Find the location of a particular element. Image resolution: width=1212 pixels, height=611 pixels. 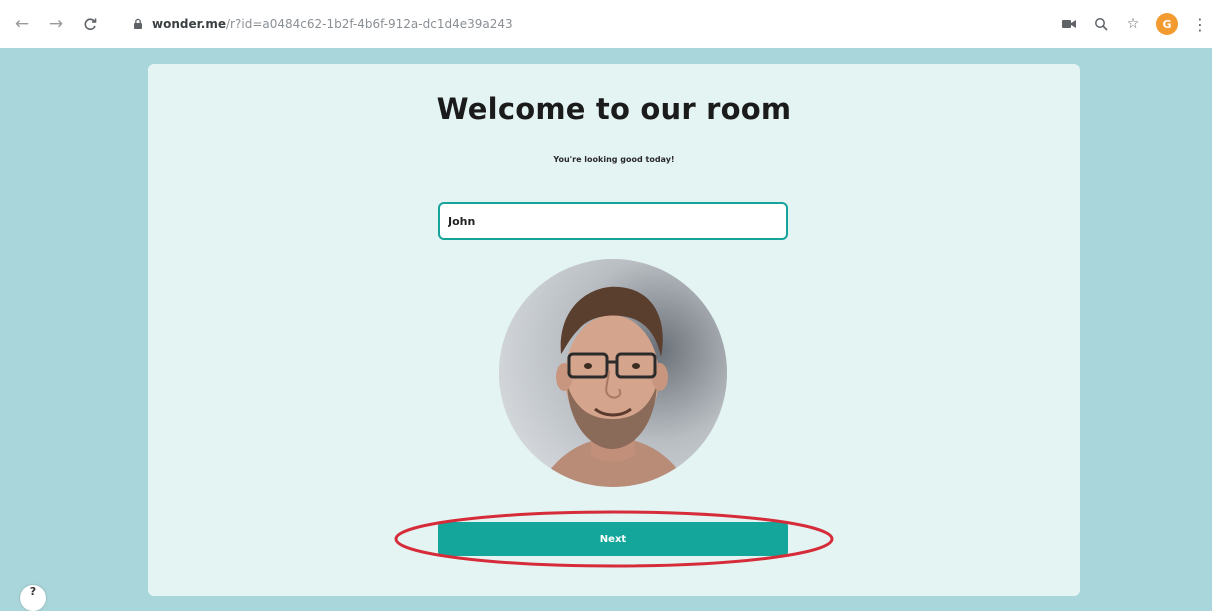

camera-icon is located at coordinates (1069, 24).